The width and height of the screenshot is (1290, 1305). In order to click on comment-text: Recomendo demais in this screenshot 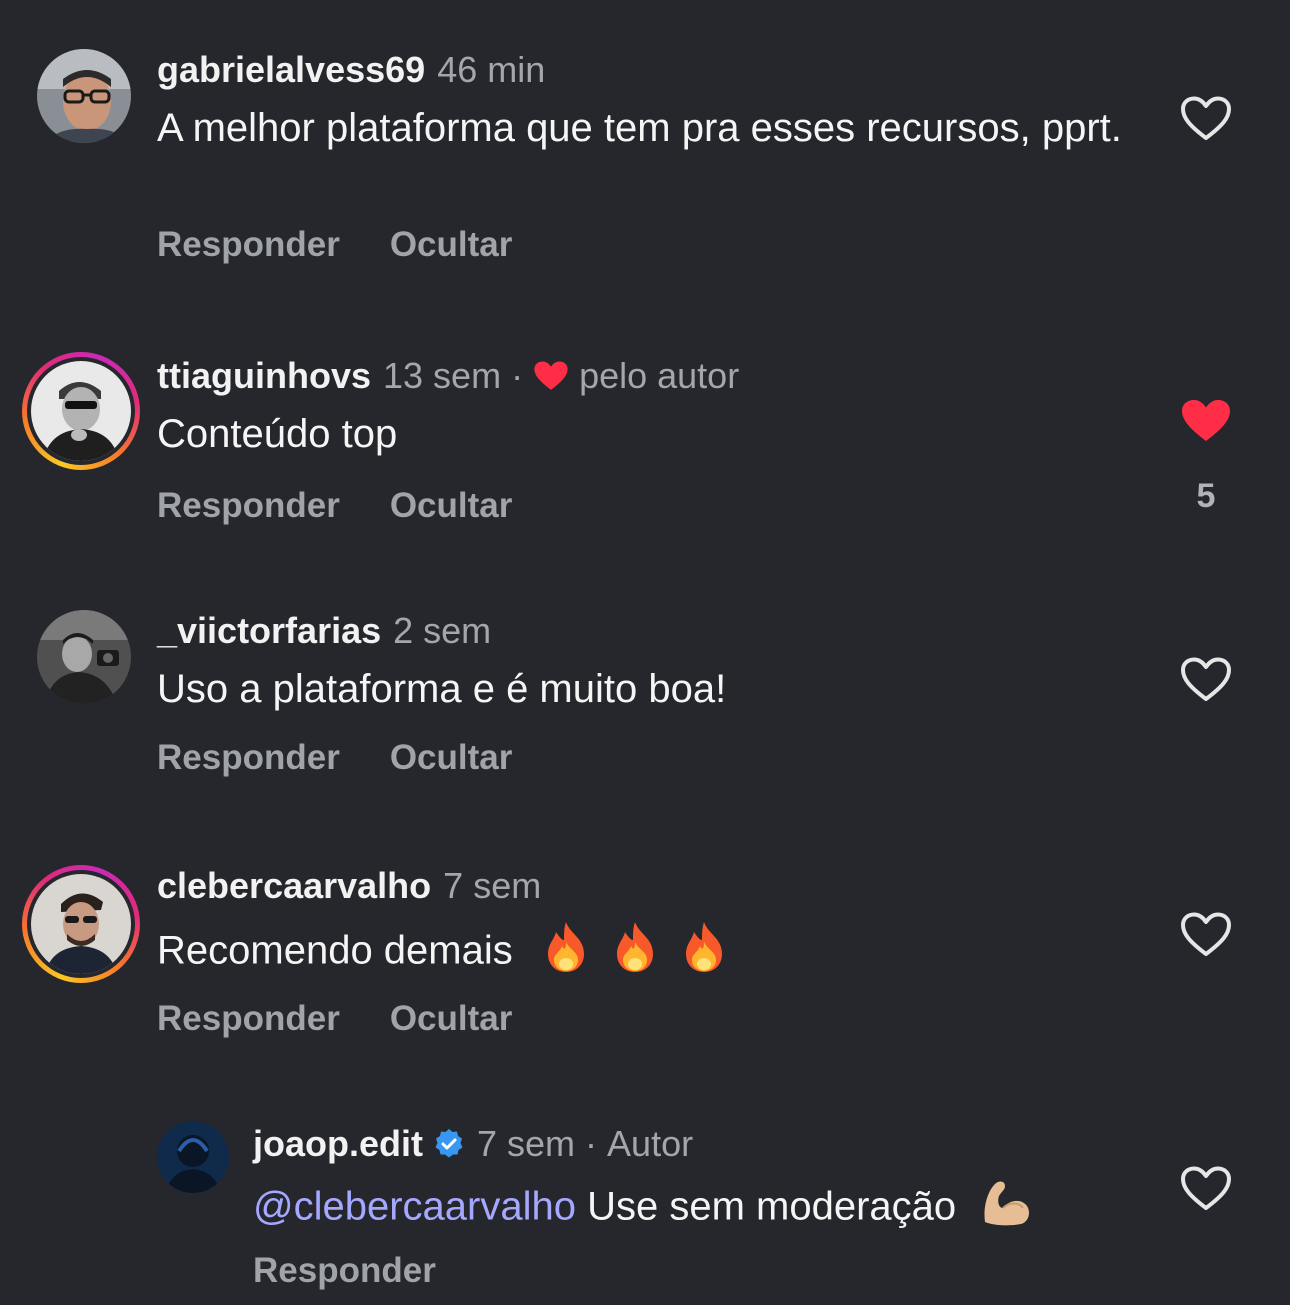, I will do `click(642, 953)`.